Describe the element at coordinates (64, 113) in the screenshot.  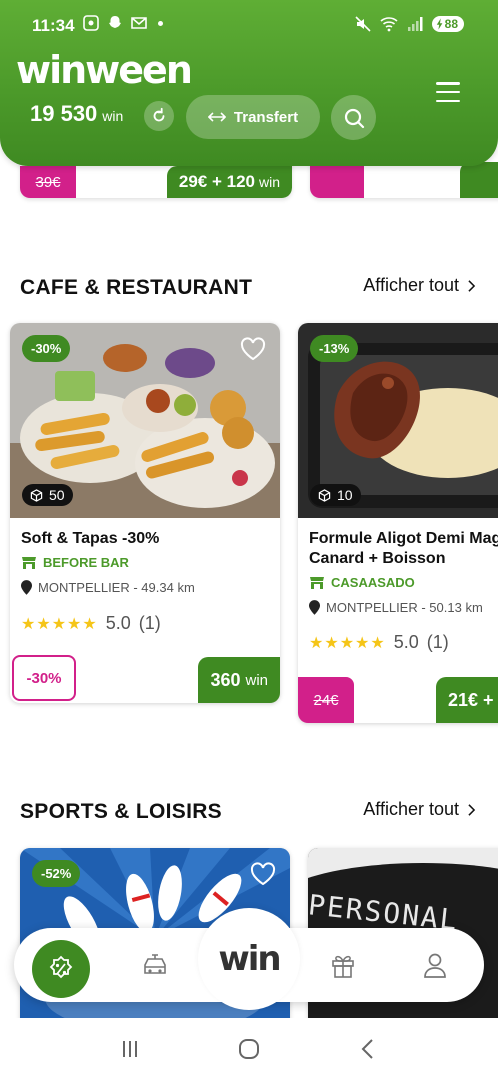
I see `balance-value: 19 530` at that location.